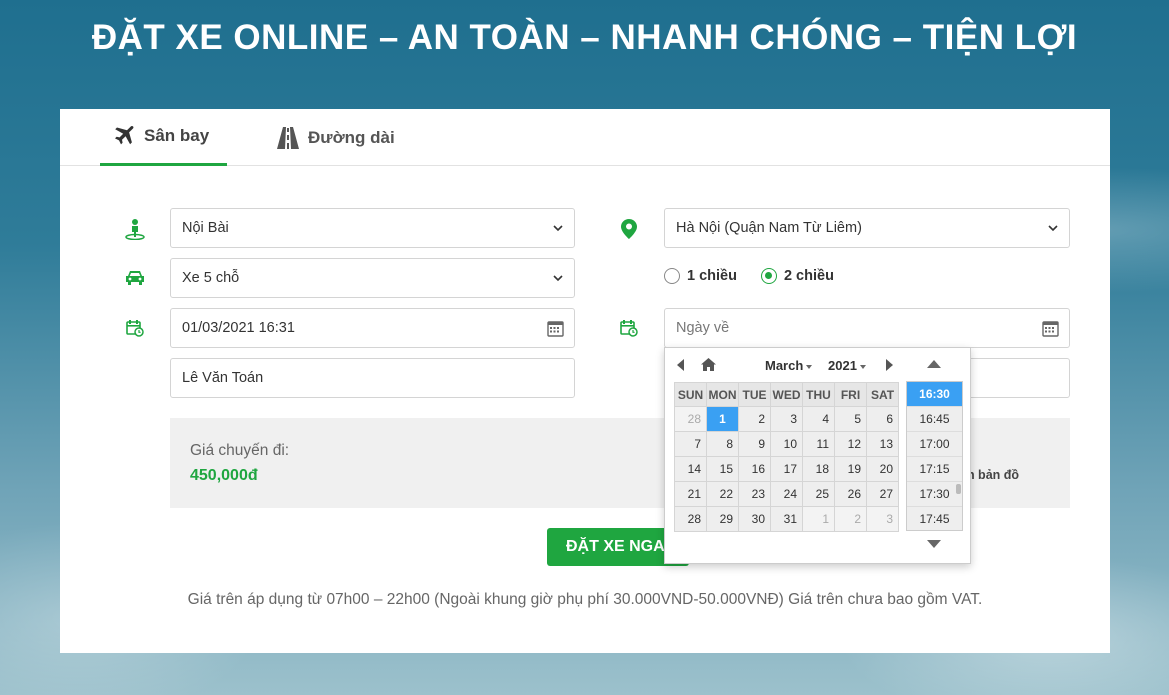 The height and width of the screenshot is (695, 1169). What do you see at coordinates (712, 276) in the screenshot?
I see `radio-one-way-label: 1 chiều` at bounding box center [712, 276].